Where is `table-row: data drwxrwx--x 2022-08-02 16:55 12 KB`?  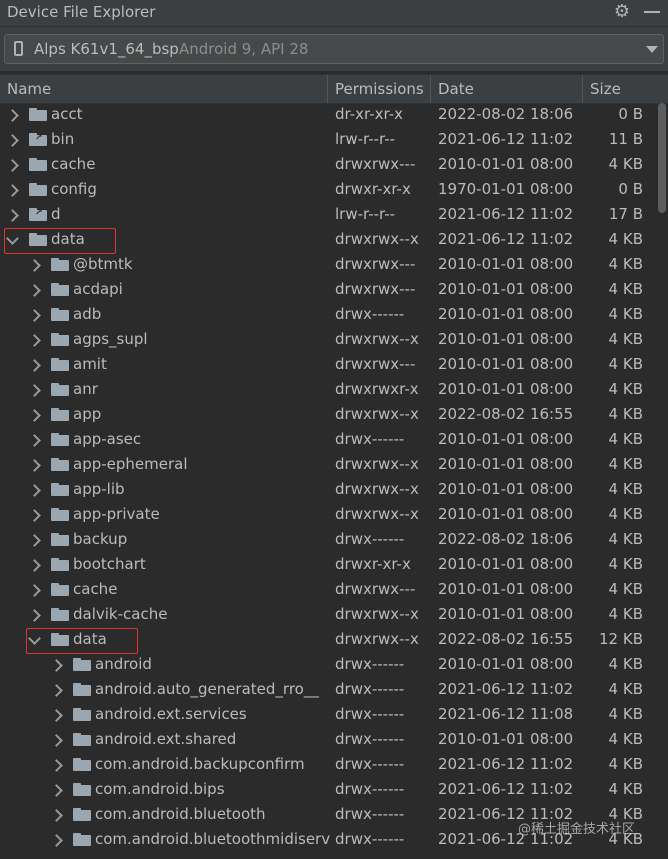 table-row: data drwxrwx--x 2022-08-02 16:55 12 KB is located at coordinates (334, 641).